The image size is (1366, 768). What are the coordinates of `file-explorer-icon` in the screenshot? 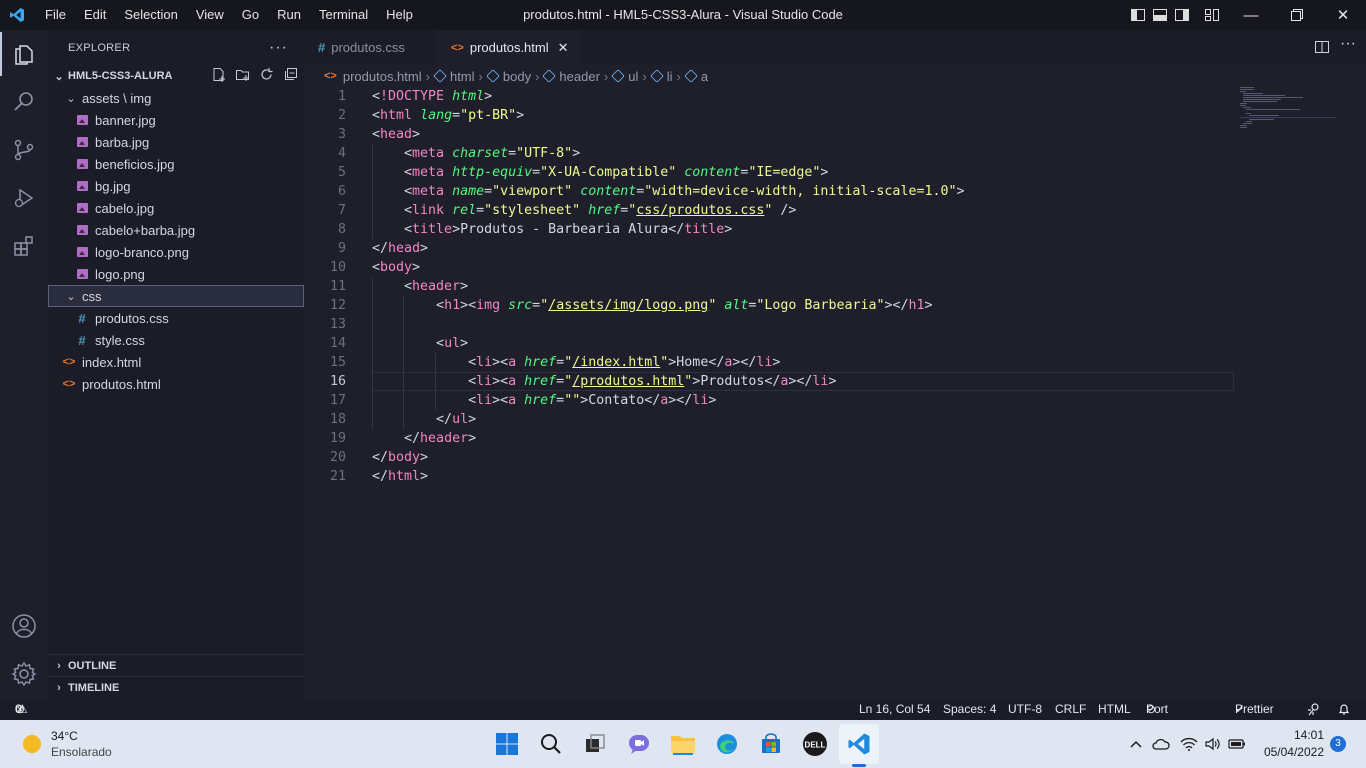 It's located at (683, 744).